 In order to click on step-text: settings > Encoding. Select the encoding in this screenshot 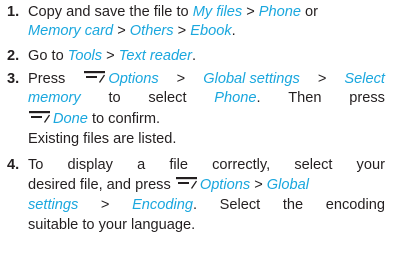, I will do `click(206, 205)`.